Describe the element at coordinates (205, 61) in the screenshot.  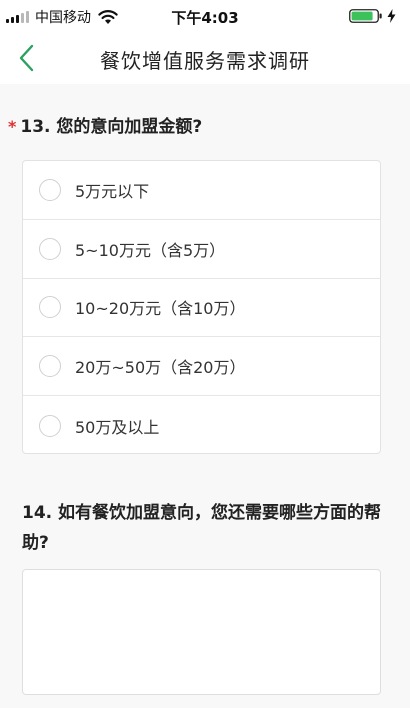
I see `page-title: 餐饮增值服务需求调研` at that location.